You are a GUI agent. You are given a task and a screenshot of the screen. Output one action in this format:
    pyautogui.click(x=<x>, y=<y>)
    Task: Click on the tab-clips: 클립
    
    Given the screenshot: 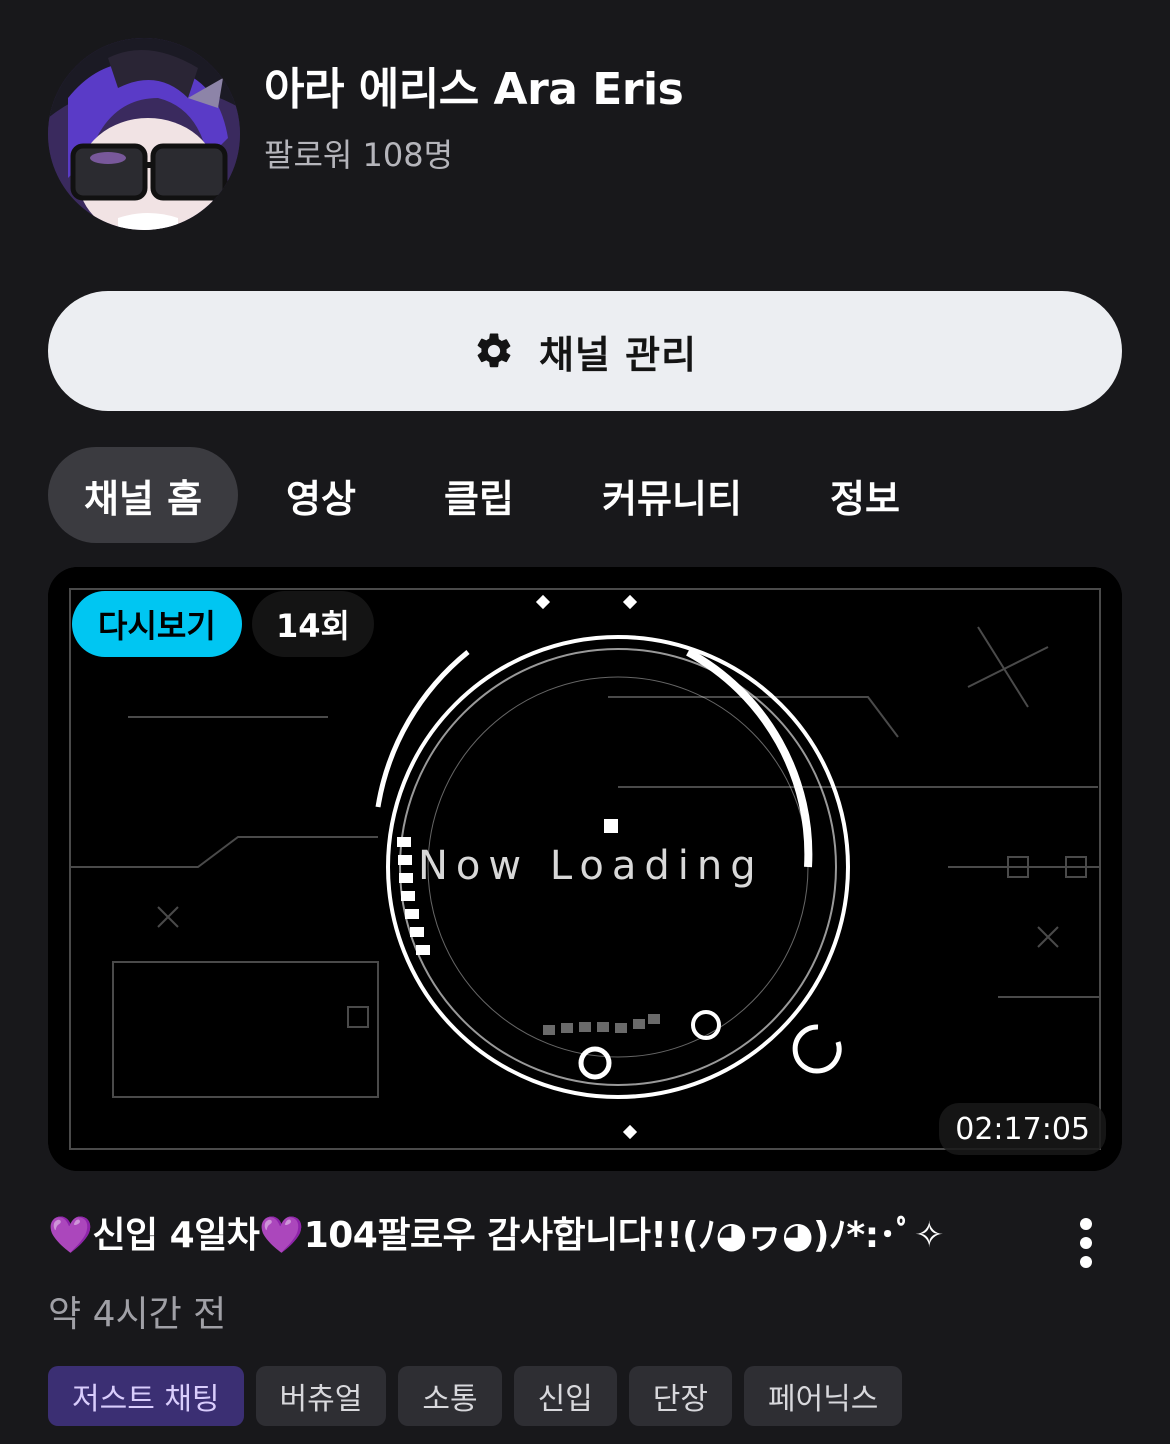 What is the action you would take?
    pyautogui.click(x=479, y=495)
    